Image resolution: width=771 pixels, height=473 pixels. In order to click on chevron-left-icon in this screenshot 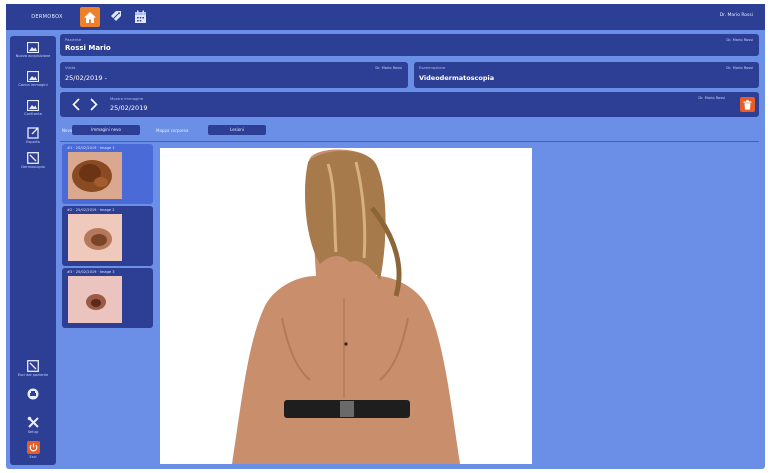, I will do `click(76, 104)`.